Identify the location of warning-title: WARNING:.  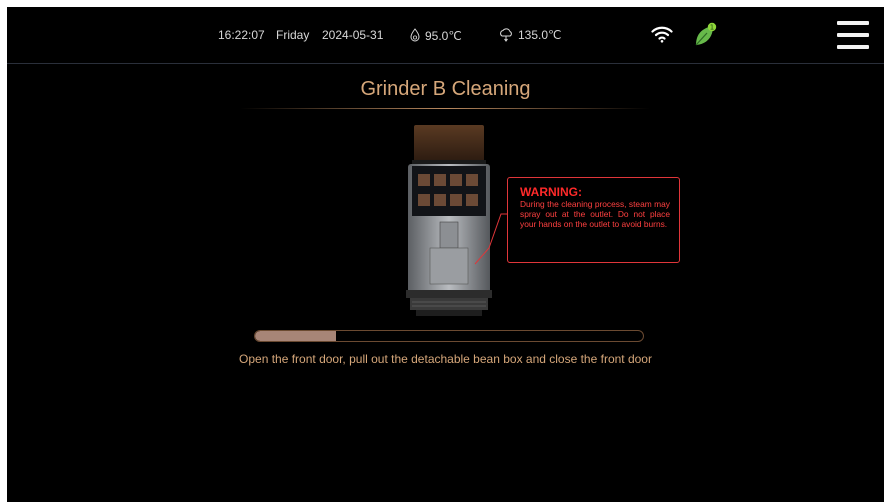
(551, 192).